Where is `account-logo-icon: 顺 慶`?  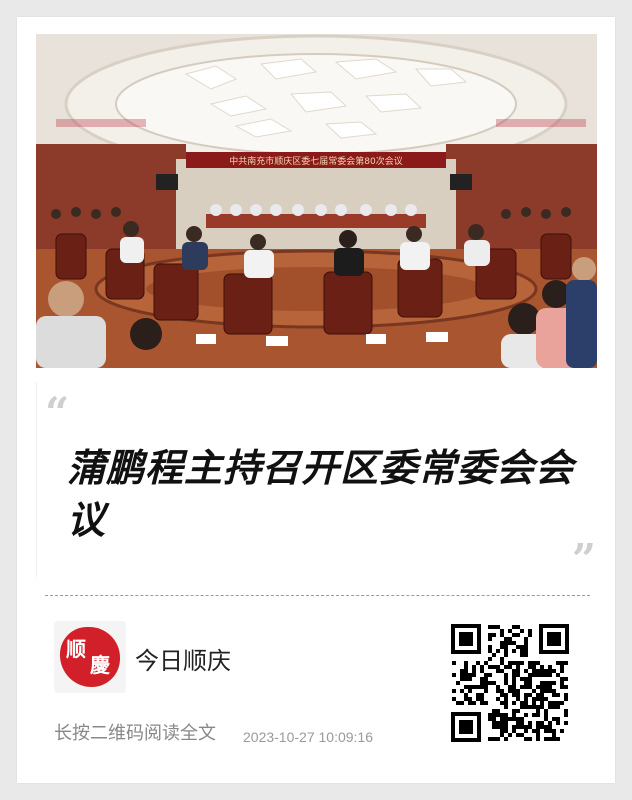 account-logo-icon: 顺 慶 is located at coordinates (90, 657).